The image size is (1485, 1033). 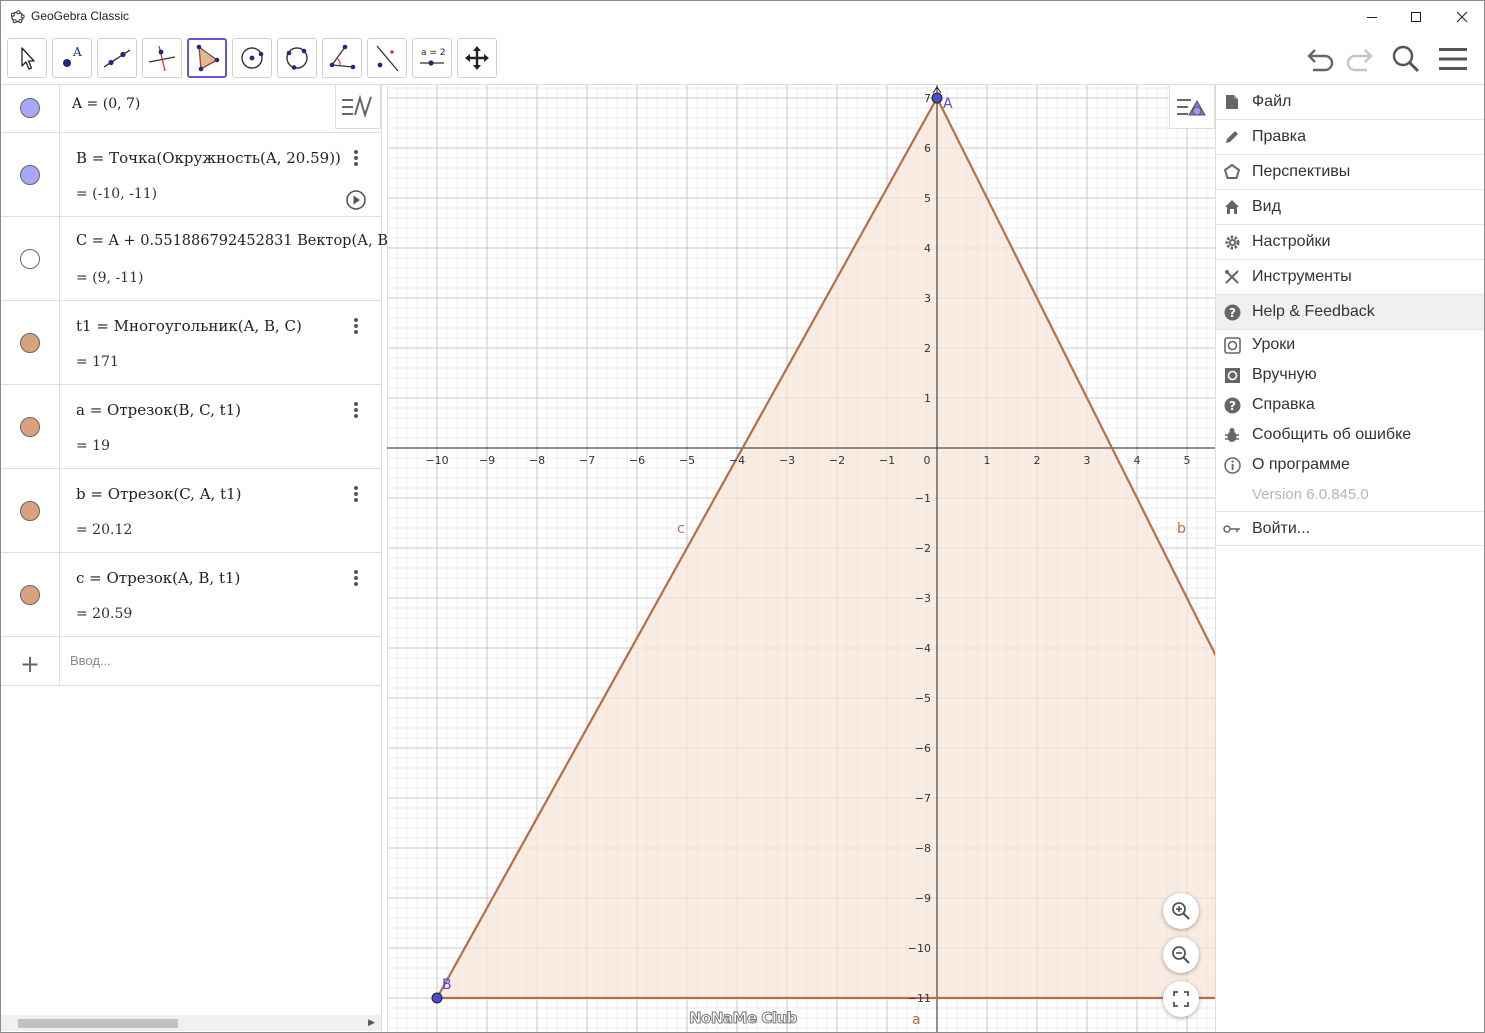 What do you see at coordinates (158, 578) in the screenshot?
I see `algebra-definition: c = Отрезок(A, B, t1)` at bounding box center [158, 578].